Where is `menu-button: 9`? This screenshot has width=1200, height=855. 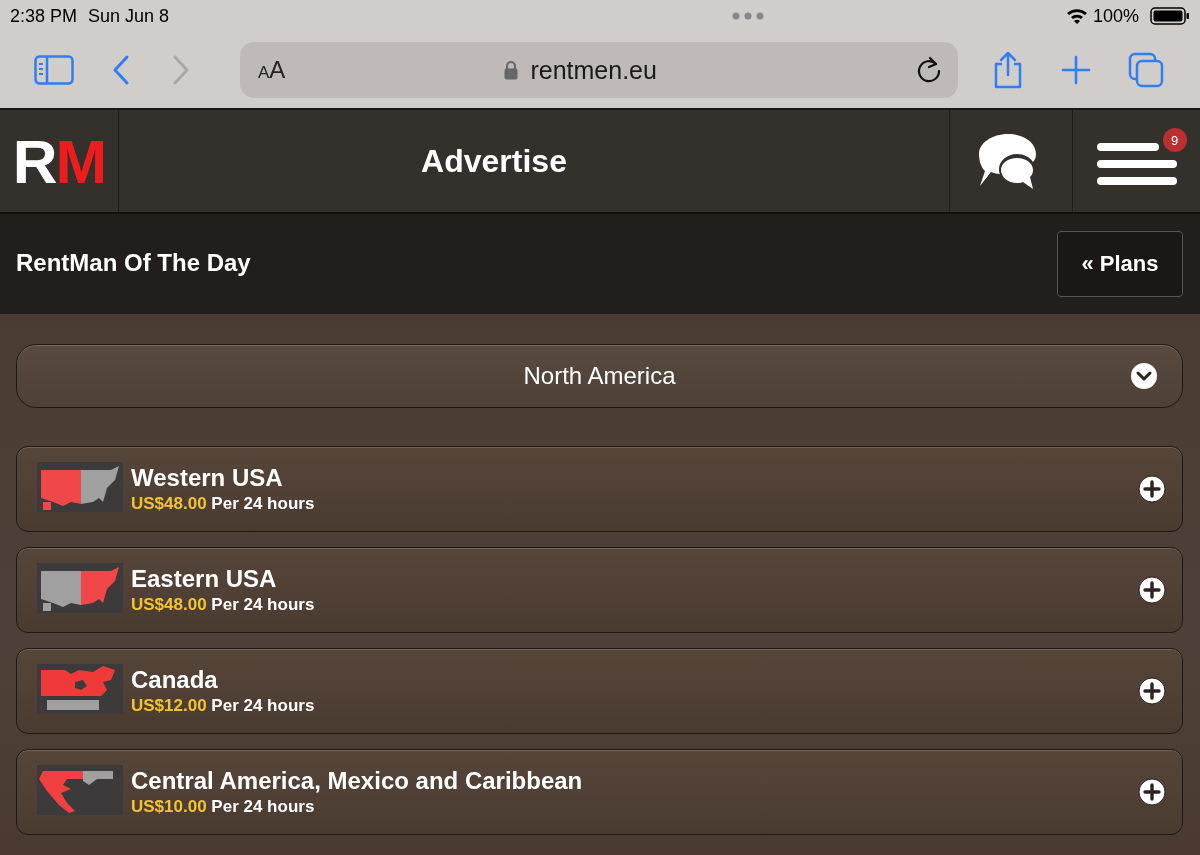
menu-button: 9 is located at coordinates (1136, 161).